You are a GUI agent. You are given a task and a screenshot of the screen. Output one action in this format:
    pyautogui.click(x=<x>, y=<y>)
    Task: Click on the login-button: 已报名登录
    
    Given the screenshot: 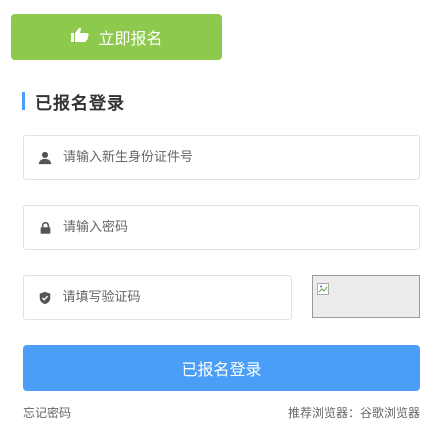 What is the action you would take?
    pyautogui.click(x=221, y=368)
    